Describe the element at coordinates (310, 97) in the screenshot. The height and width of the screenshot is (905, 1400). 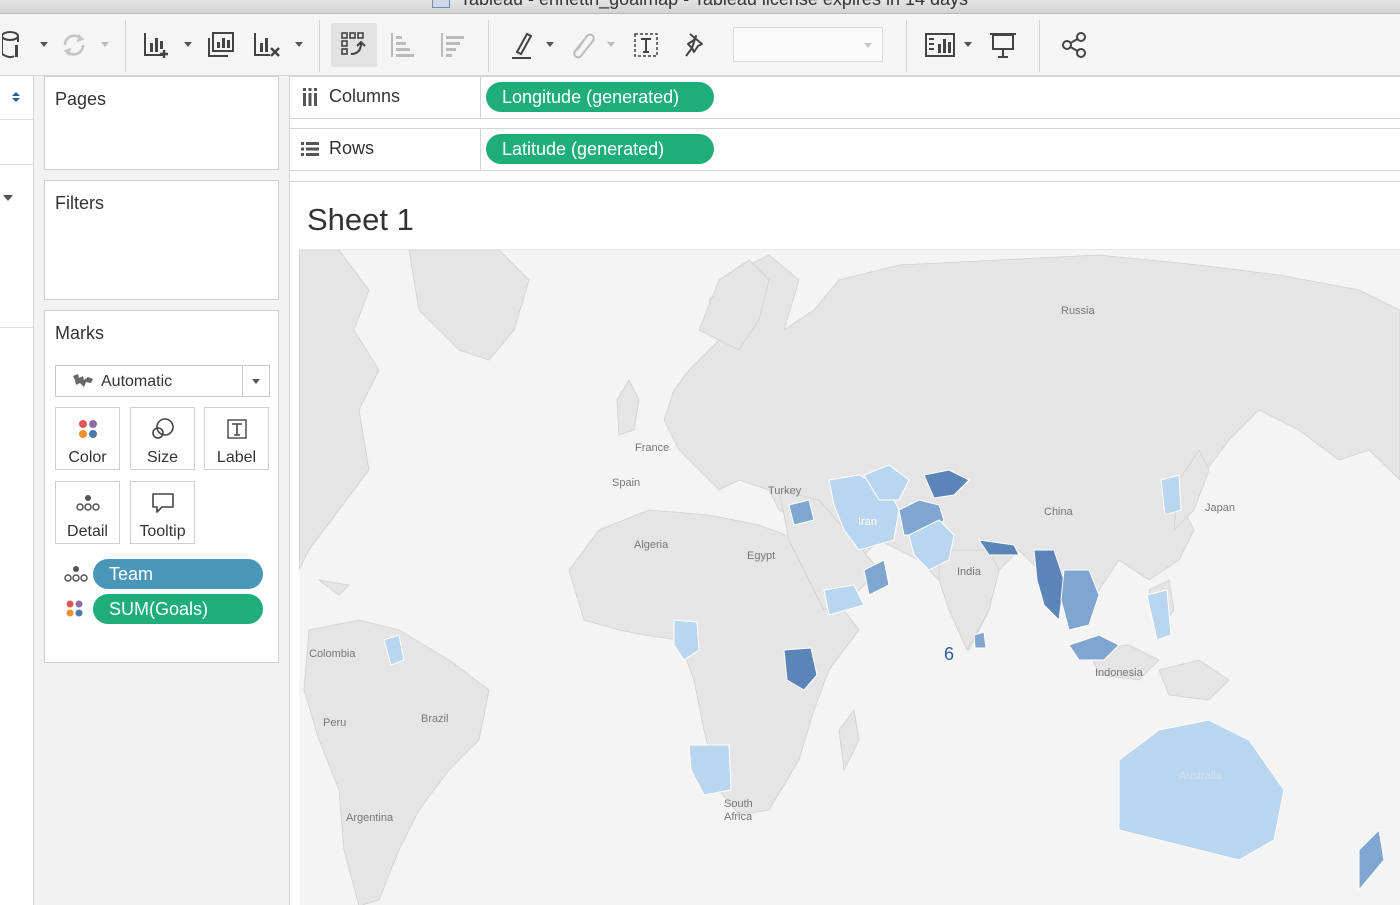
I see `columns-icon` at that location.